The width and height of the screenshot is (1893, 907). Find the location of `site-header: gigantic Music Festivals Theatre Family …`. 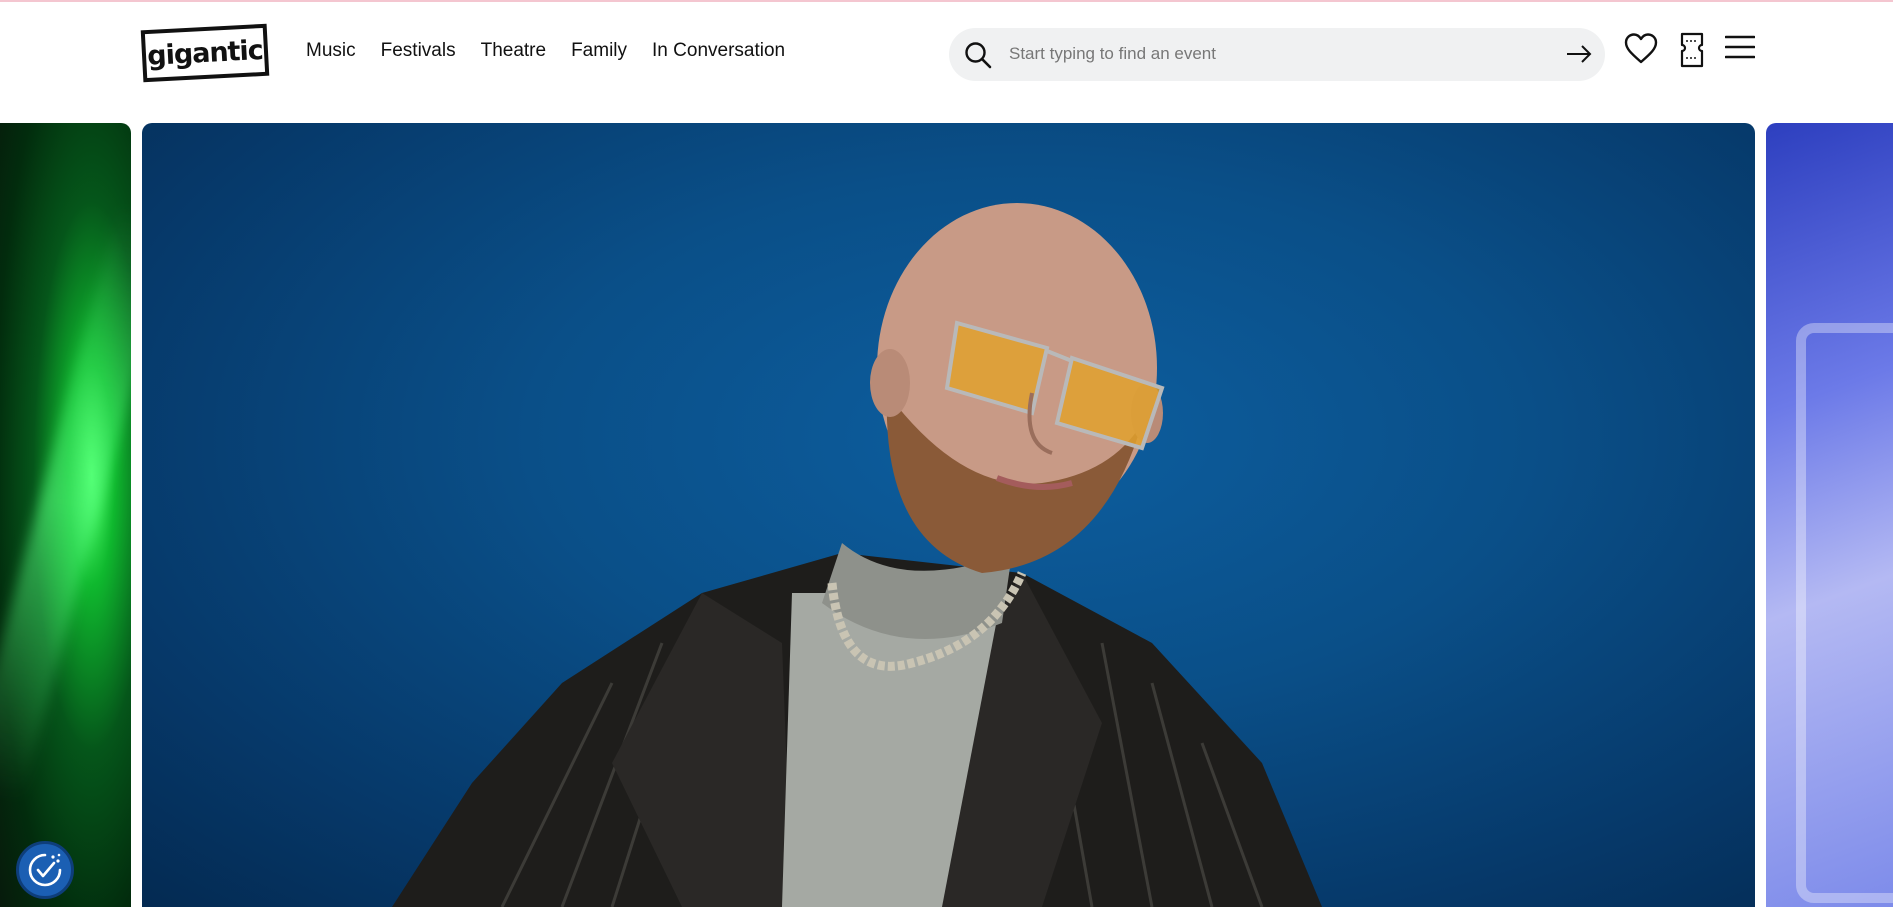

site-header: gigantic Music Festivals Theatre Family … is located at coordinates (946, 62).